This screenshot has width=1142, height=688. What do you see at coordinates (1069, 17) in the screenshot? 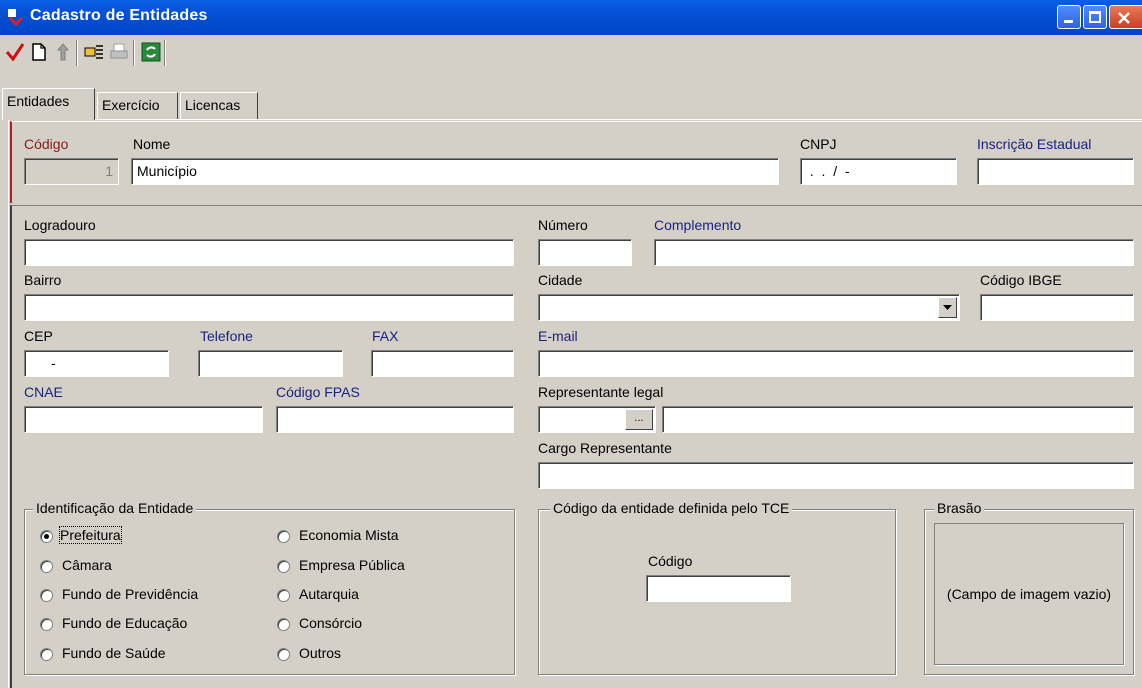
I see `minimize-button` at bounding box center [1069, 17].